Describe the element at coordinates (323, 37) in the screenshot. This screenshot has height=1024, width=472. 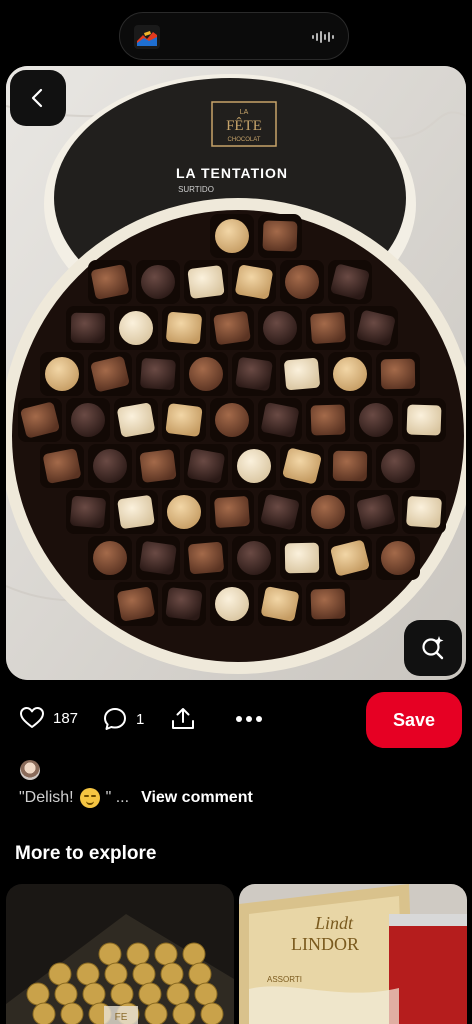
I see `audio-waveform-icon` at that location.